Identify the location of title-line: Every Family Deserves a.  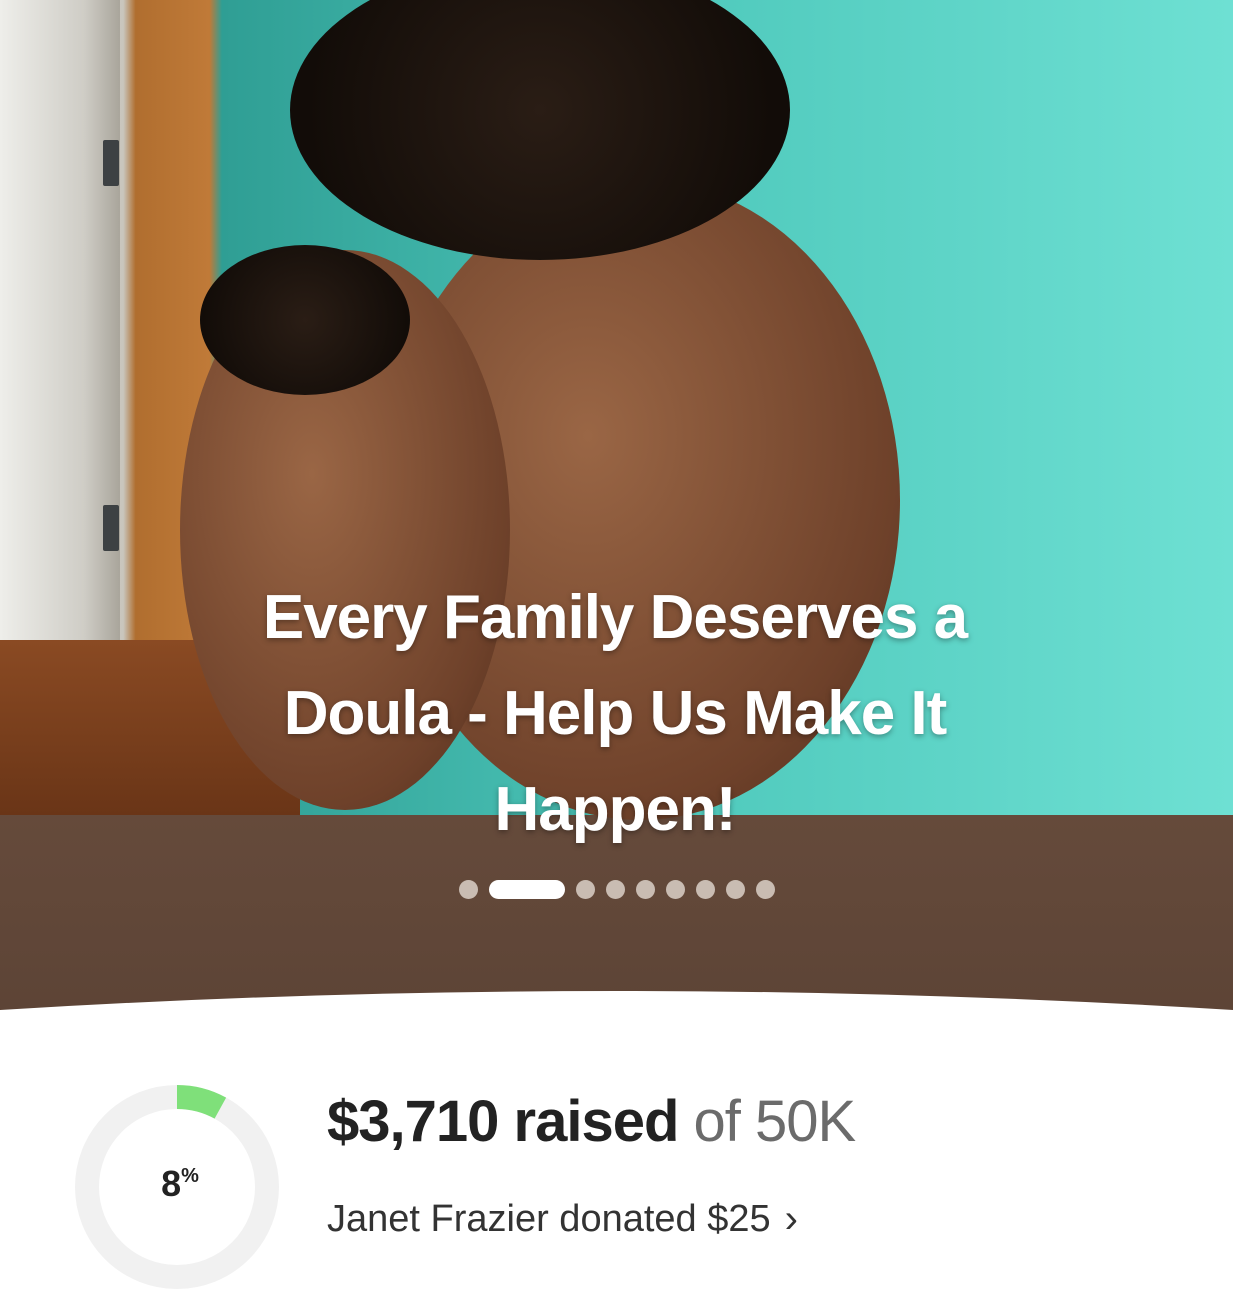
(615, 617).